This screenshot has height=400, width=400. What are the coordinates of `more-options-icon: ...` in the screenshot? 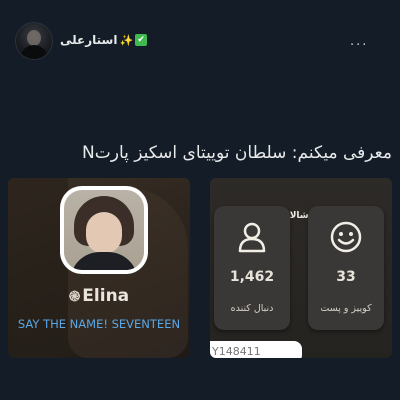 It's located at (359, 41).